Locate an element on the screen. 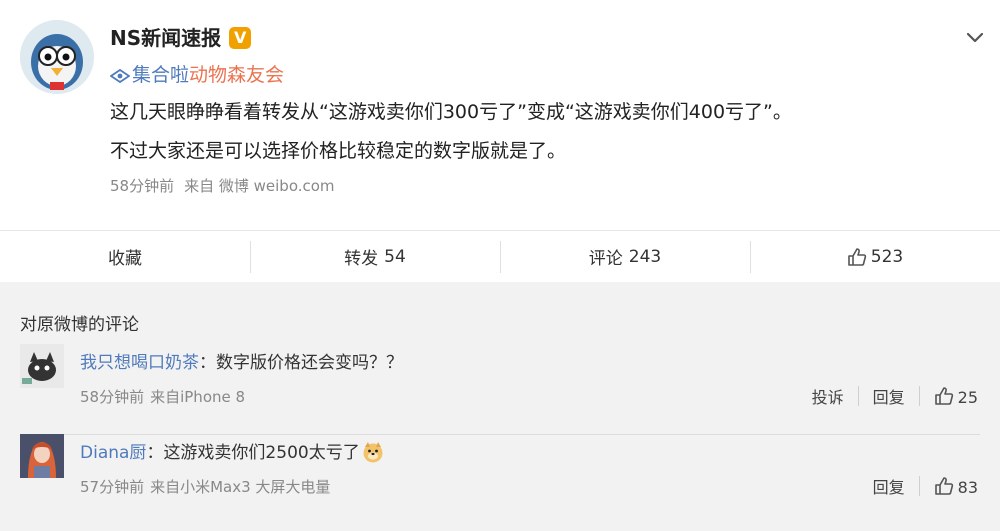 Image resolution: width=1000 pixels, height=531 pixels. topic-prefix: 集合啦 is located at coordinates (160, 75).